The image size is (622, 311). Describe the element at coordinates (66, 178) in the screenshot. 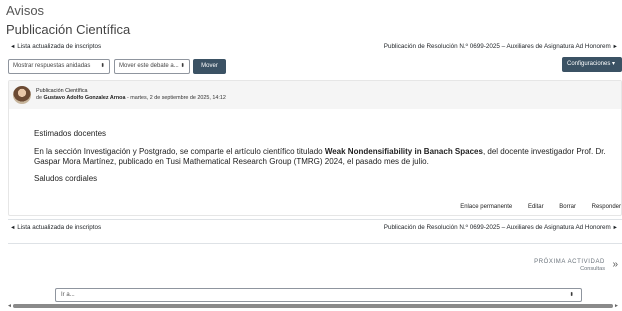

I see `post-closing: Saludos cordiales` at that location.